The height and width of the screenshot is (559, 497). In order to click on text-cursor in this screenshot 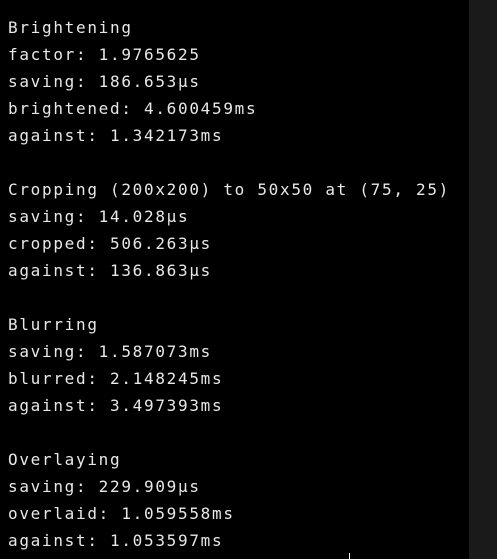, I will do `click(349, 556)`.